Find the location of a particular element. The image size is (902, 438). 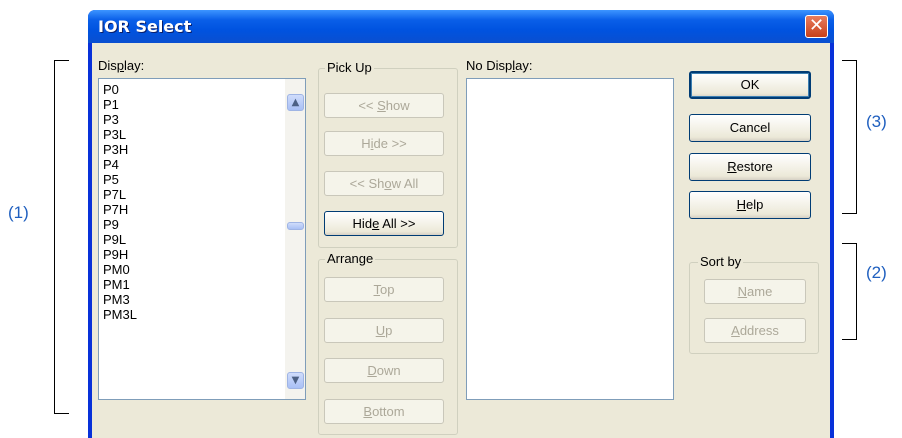

close-icon: ✕ is located at coordinates (816, 25).